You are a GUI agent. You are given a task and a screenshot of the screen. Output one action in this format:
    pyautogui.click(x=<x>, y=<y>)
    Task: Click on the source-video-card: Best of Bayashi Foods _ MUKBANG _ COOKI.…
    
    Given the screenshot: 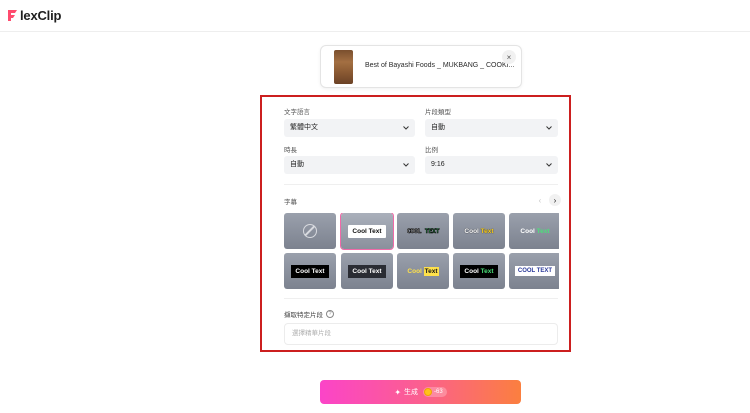 What is the action you would take?
    pyautogui.click(x=421, y=66)
    